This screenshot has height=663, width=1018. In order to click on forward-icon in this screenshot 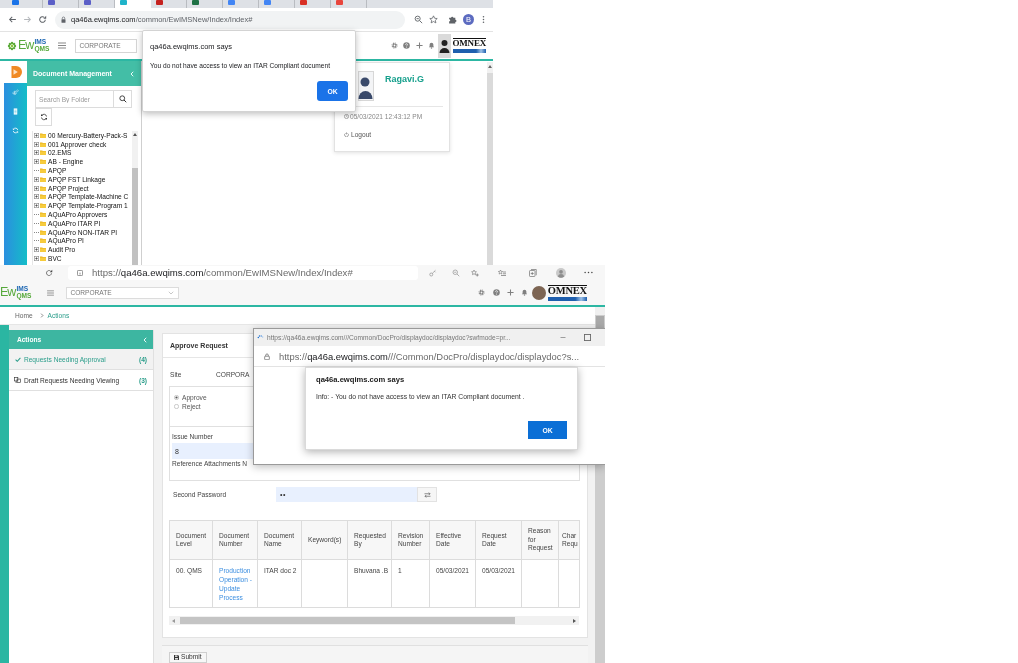, I will do `click(27, 19)`.